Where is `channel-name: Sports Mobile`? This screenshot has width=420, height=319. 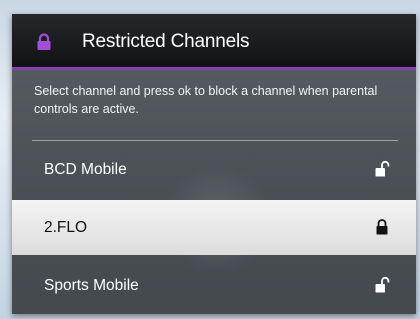 channel-name: Sports Mobile is located at coordinates (91, 285).